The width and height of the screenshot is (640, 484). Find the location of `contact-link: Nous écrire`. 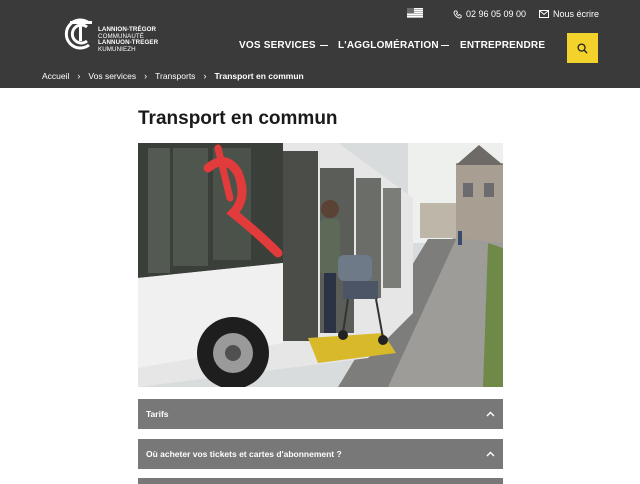

contact-link: Nous écrire is located at coordinates (569, 14).